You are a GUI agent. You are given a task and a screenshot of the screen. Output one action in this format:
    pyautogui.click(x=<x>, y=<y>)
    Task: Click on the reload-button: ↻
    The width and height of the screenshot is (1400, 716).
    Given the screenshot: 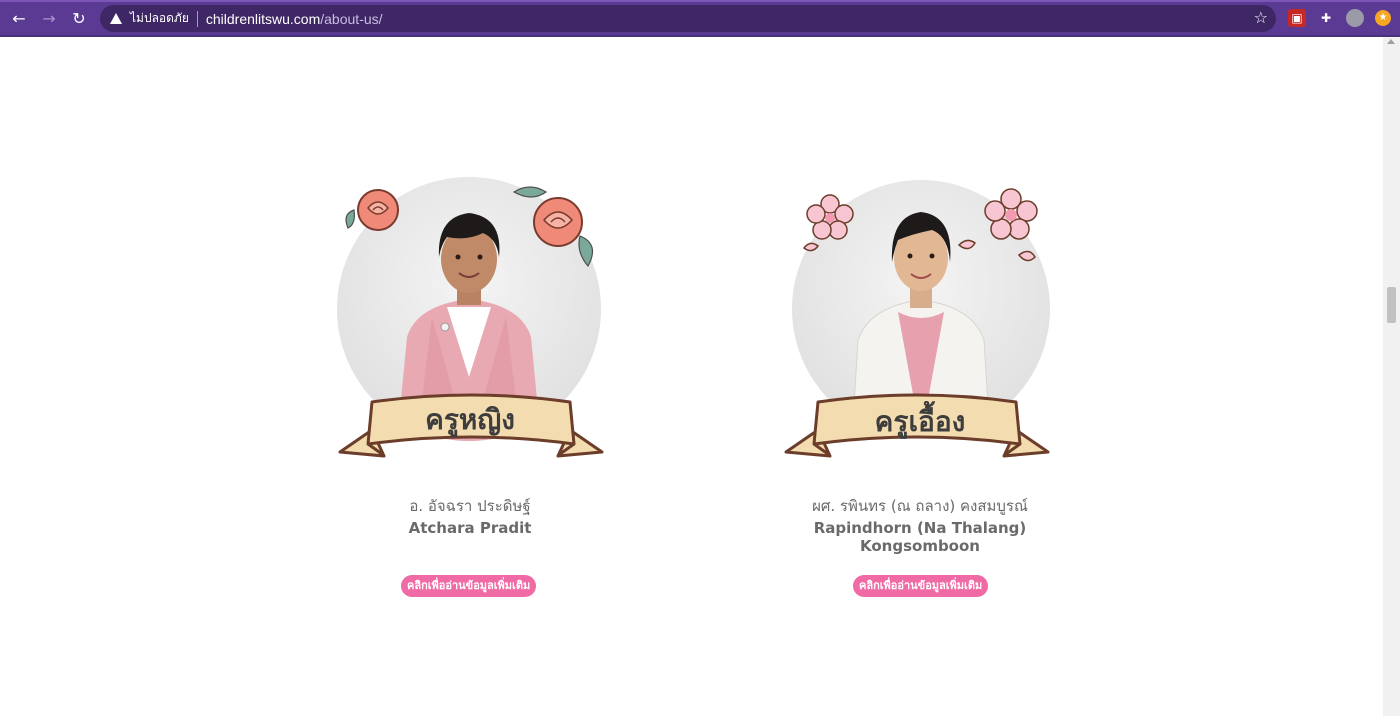 What is the action you would take?
    pyautogui.click(x=79, y=19)
    